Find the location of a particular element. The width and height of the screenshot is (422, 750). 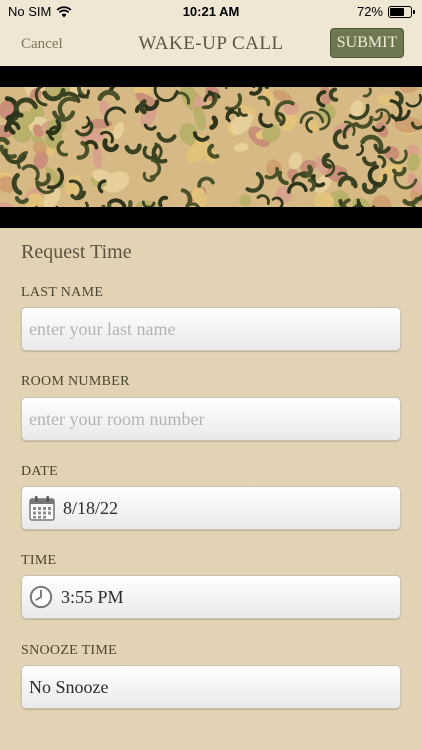

battery-percent: 72% is located at coordinates (369, 11).